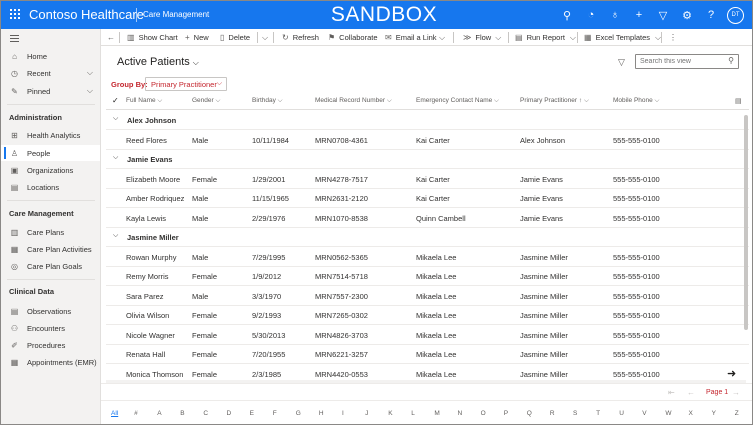 This screenshot has width=753, height=425. I want to click on alphabet-filter-link: R, so click(552, 413).